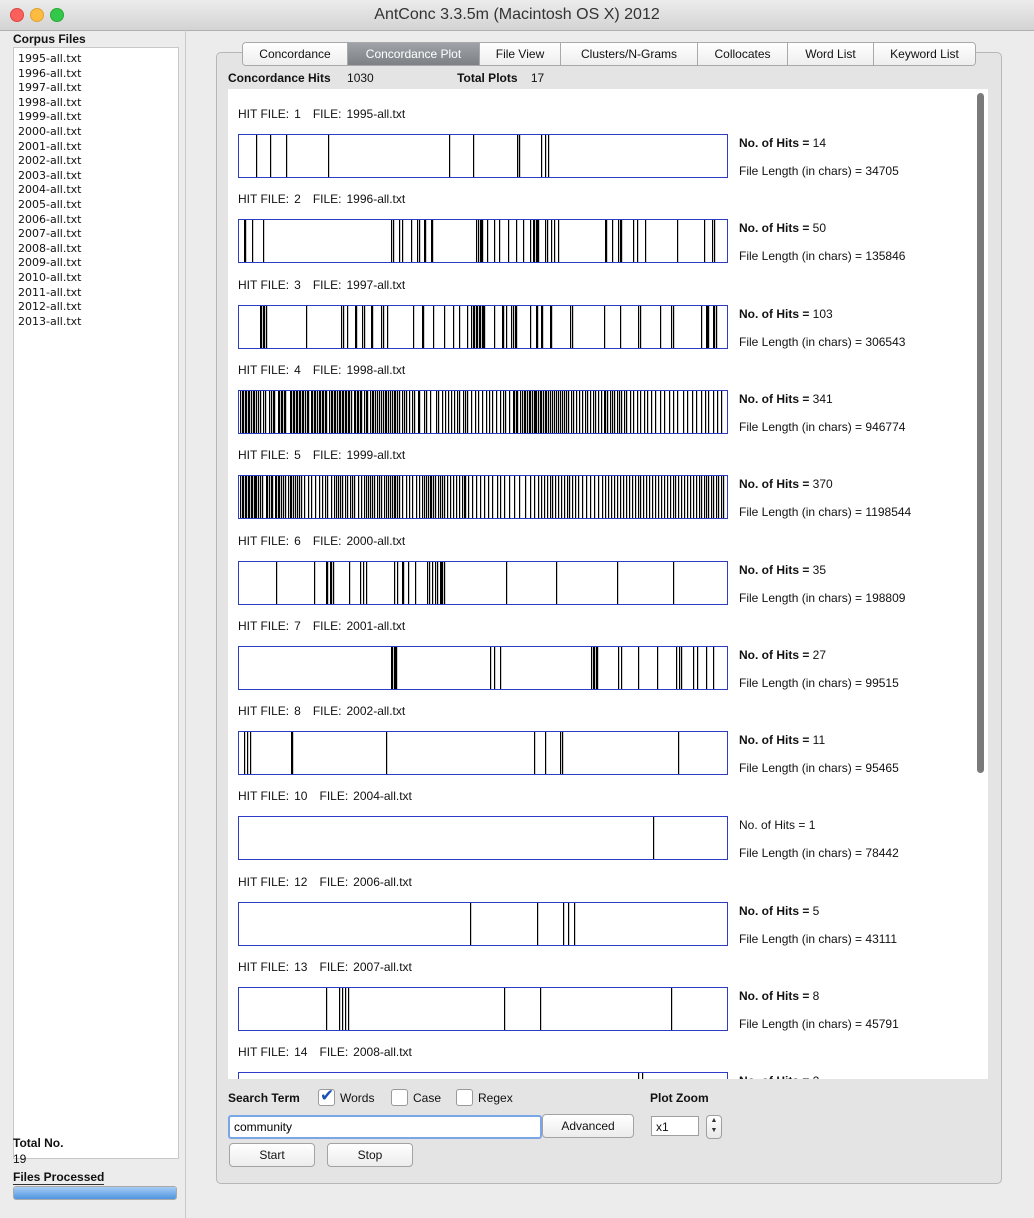 The height and width of the screenshot is (1218, 1034). Describe the element at coordinates (776, 398) in the screenshot. I see `no-of-hits-label: No. of Hits =` at that location.